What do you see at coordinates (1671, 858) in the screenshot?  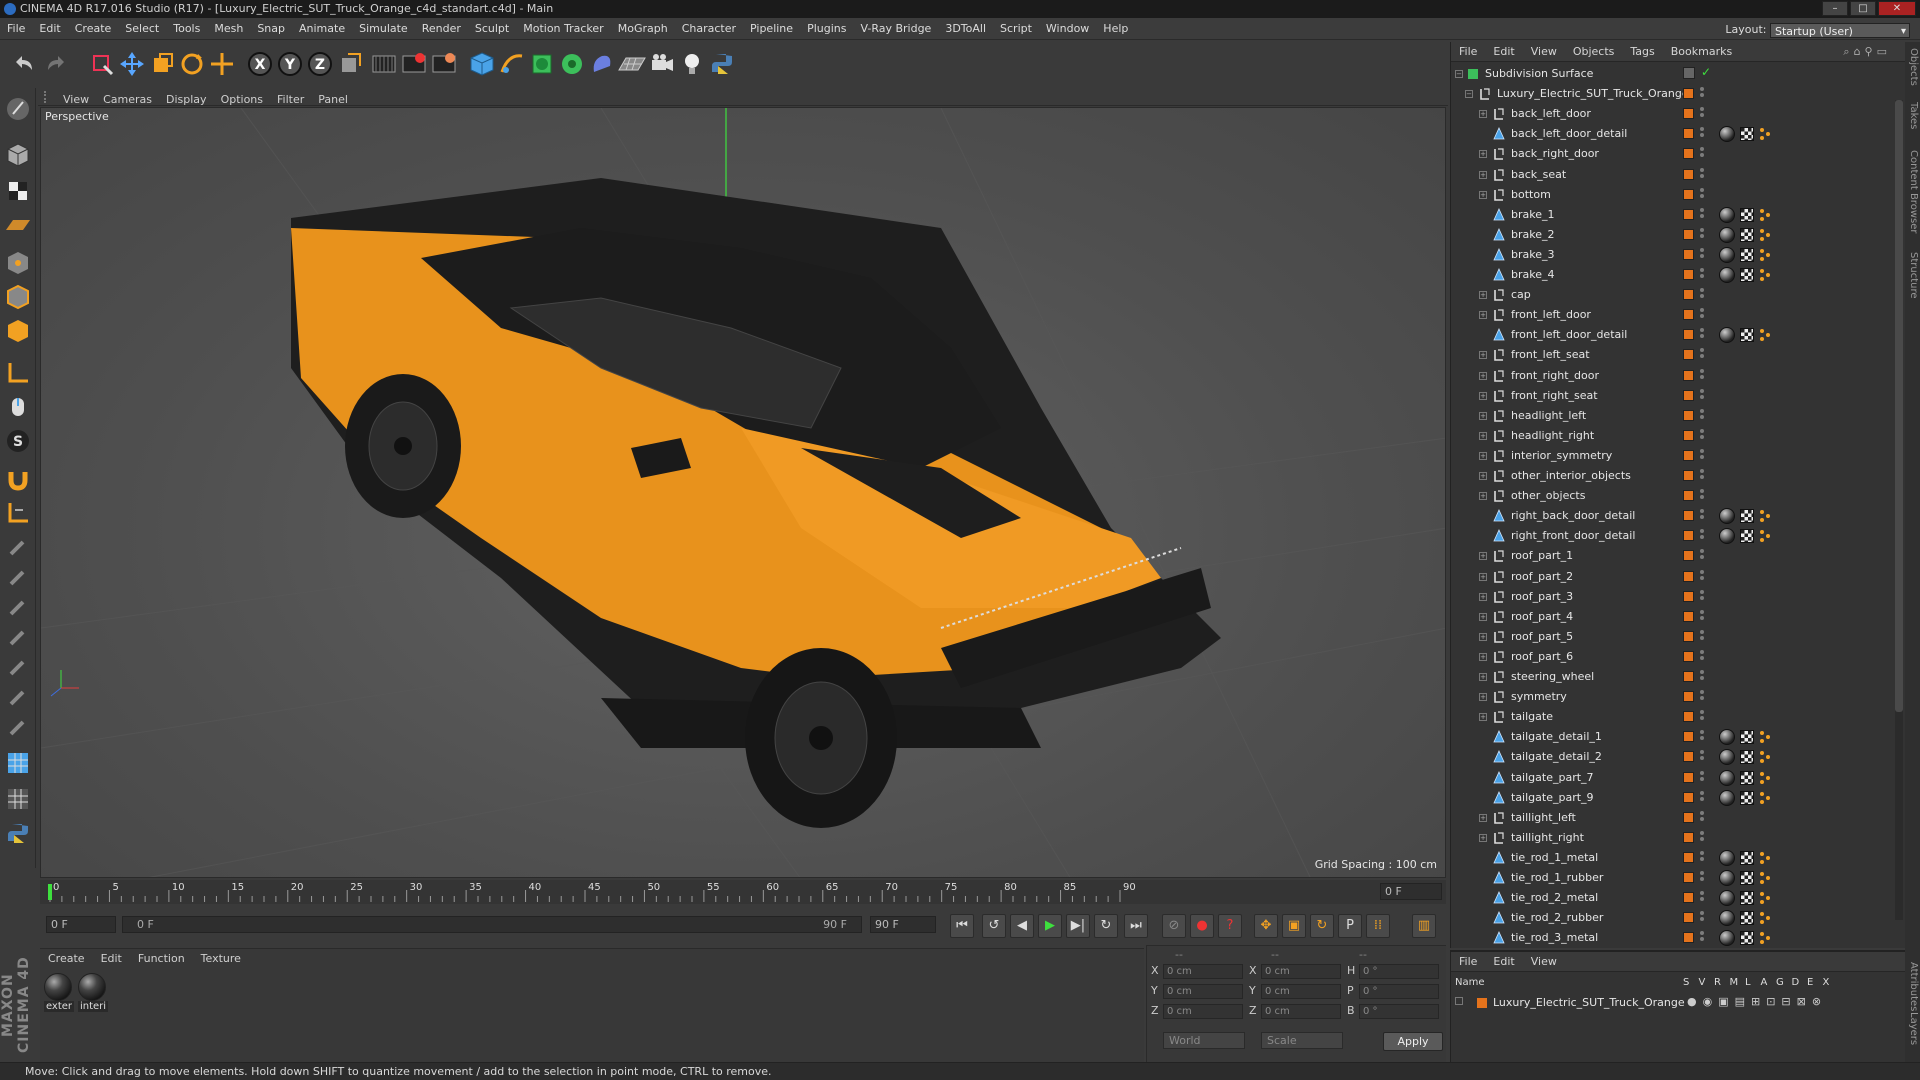 I see `object-row: tie_rod_1_metal` at bounding box center [1671, 858].